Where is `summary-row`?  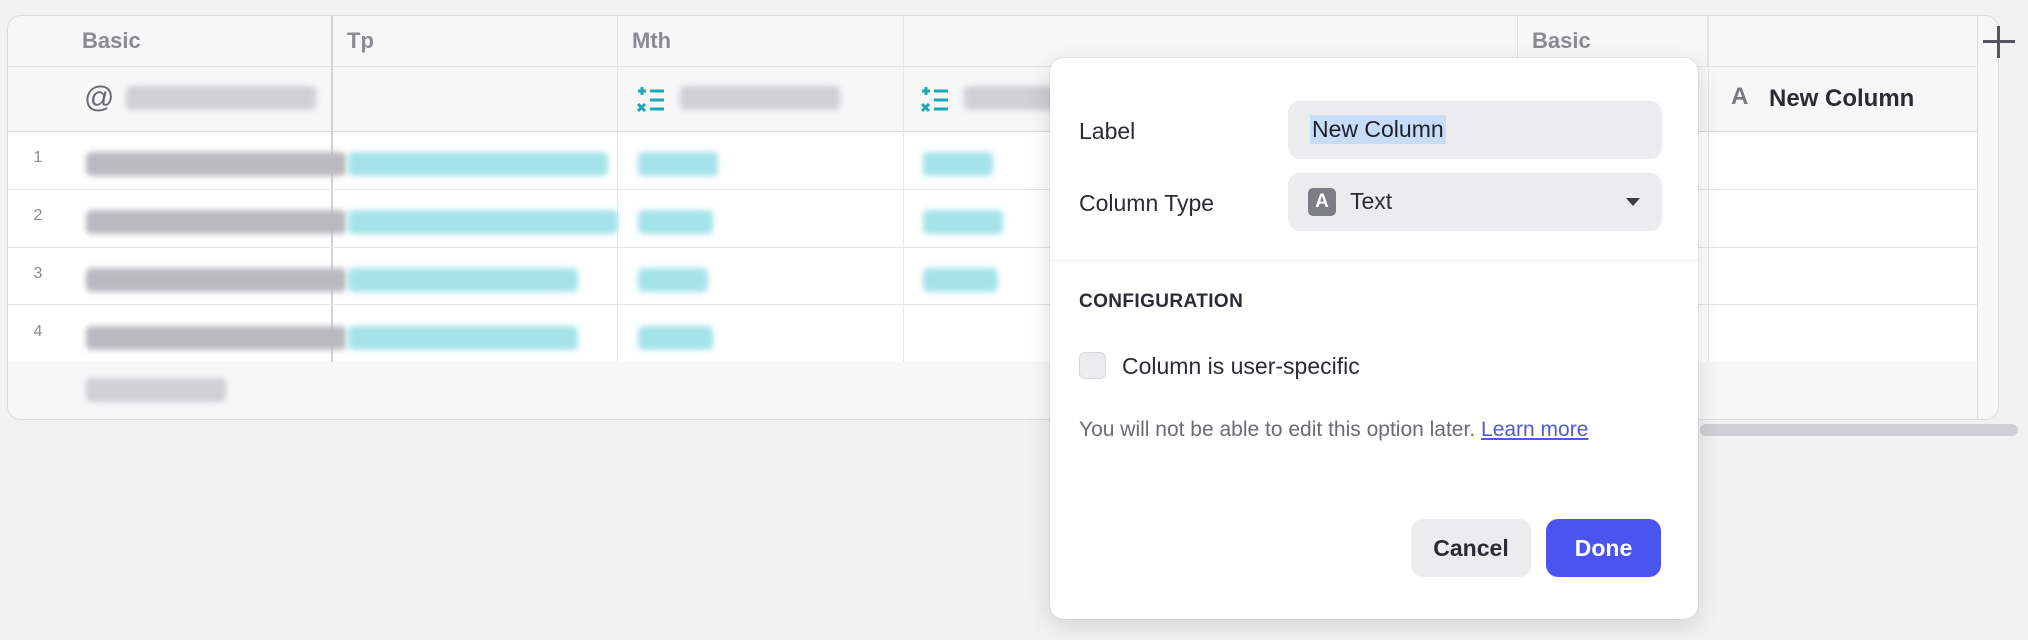
summary-row is located at coordinates (1003, 390).